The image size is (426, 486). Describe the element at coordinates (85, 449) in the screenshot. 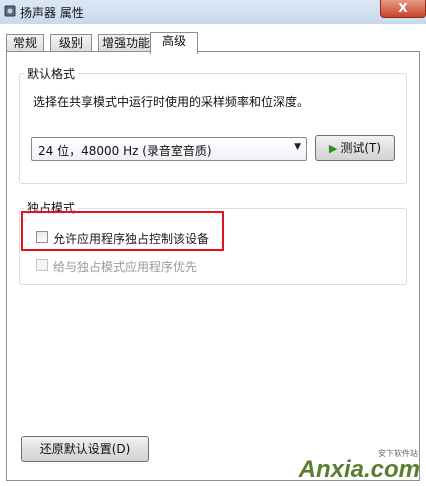

I see `restore-defaults-button: 还原默认设置(D)` at that location.